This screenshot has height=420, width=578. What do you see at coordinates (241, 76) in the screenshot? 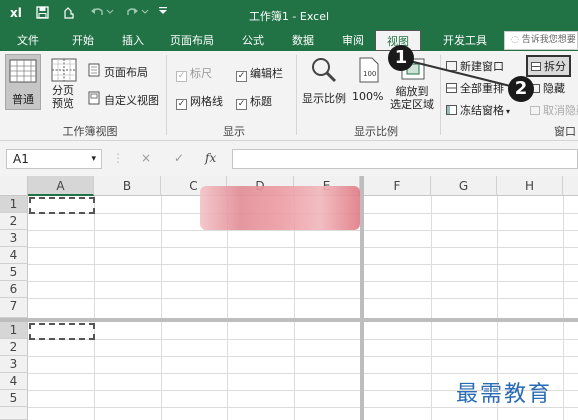
I see `formula-bar-check-icon: ✓` at bounding box center [241, 76].